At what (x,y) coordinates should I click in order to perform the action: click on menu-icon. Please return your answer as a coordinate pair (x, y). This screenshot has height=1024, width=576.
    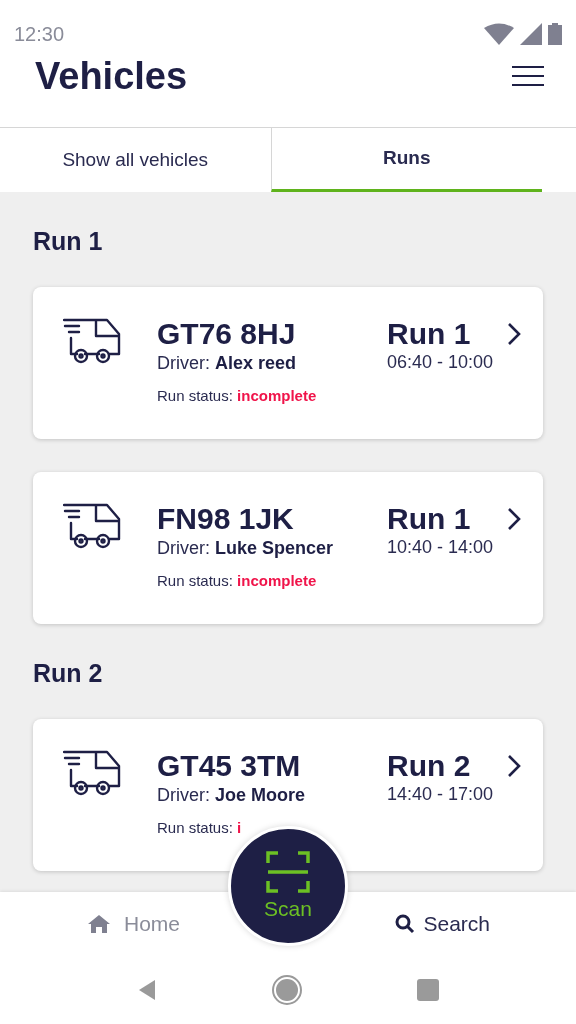
    Looking at the image, I should click on (528, 76).